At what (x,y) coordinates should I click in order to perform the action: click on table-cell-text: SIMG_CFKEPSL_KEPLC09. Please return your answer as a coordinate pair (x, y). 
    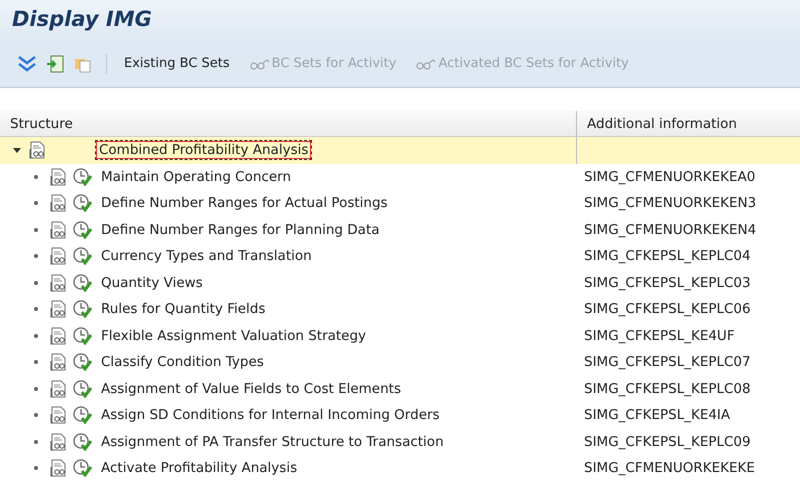
    Looking at the image, I should click on (667, 442).